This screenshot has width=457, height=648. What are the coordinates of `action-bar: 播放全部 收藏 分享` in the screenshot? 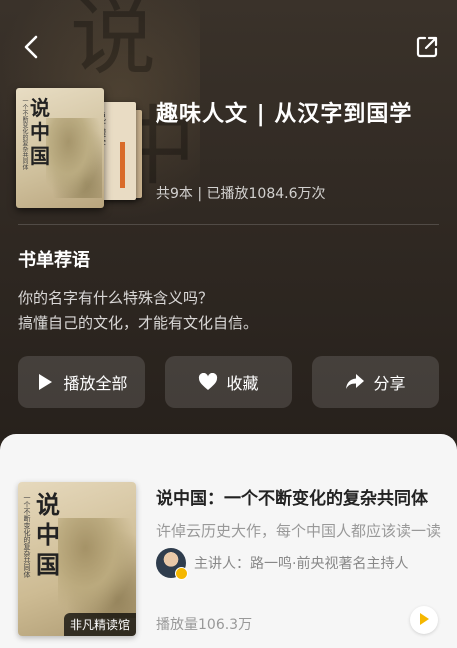 It's located at (228, 382).